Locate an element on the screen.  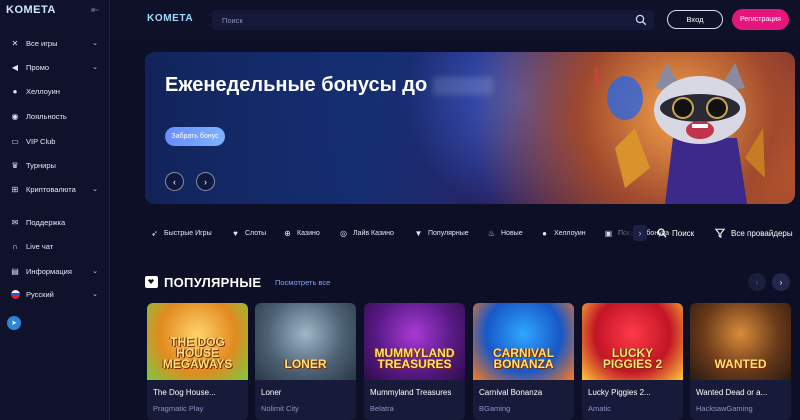
game-thumbnail: THE DOG HOUSE MEGAWAYS is located at coordinates (197, 341).